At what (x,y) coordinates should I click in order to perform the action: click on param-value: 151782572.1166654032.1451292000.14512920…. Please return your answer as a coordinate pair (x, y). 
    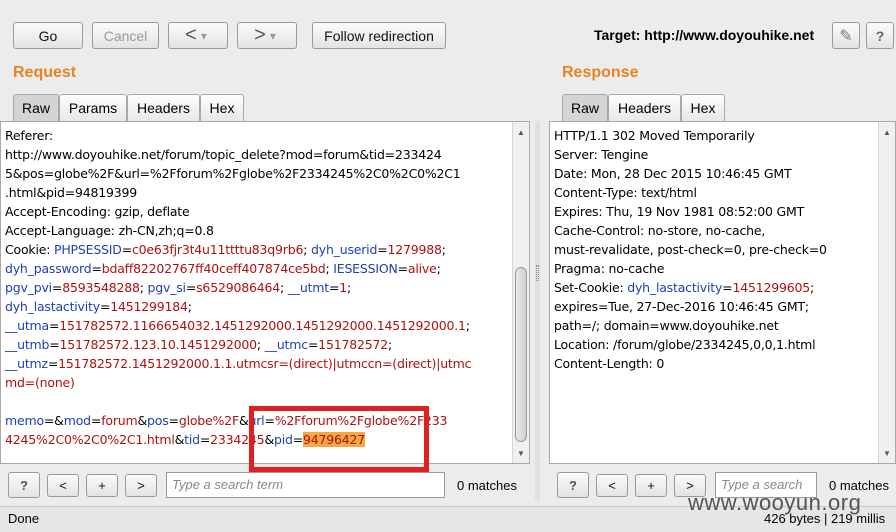
    Looking at the image, I should click on (262, 325).